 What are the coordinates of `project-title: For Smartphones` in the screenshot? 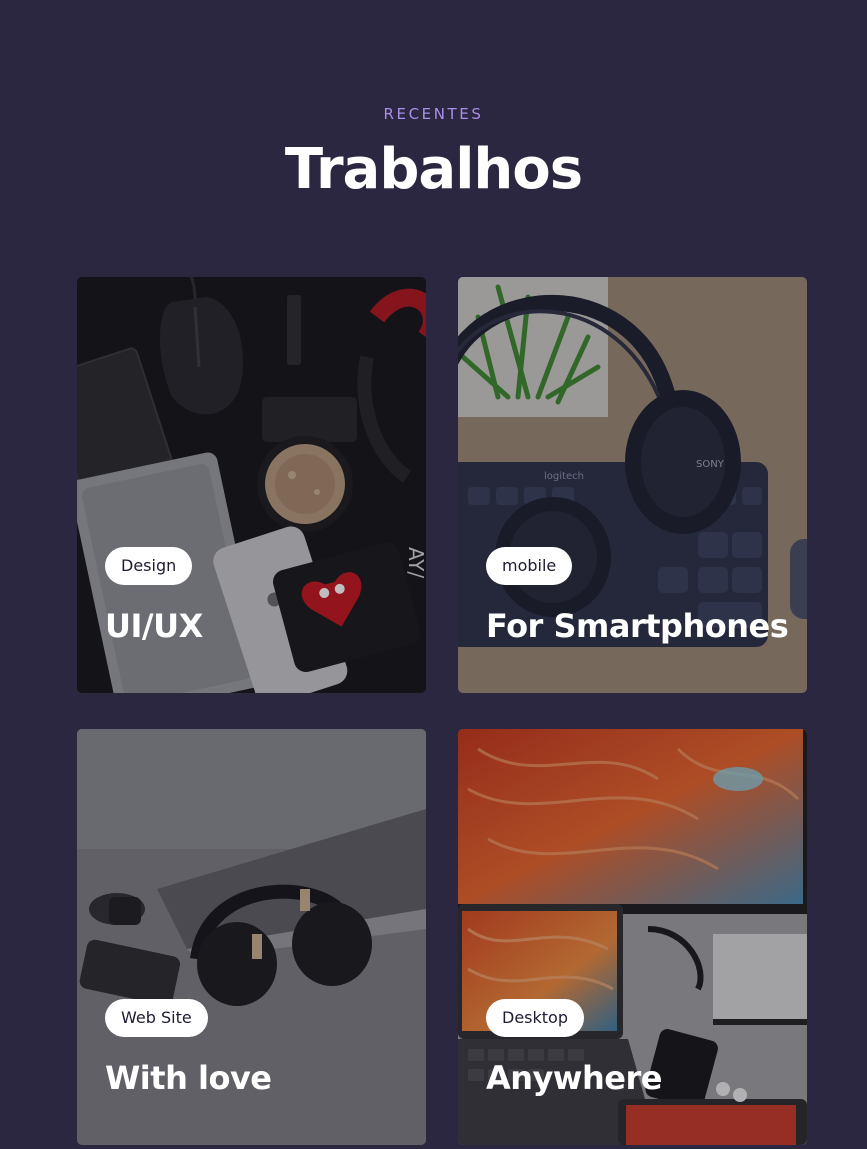 It's located at (637, 626).